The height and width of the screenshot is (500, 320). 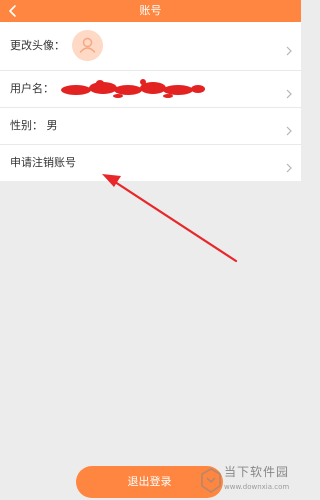 I want to click on watermark: 当下软件园 www.downxia.com, so click(x=250, y=481).